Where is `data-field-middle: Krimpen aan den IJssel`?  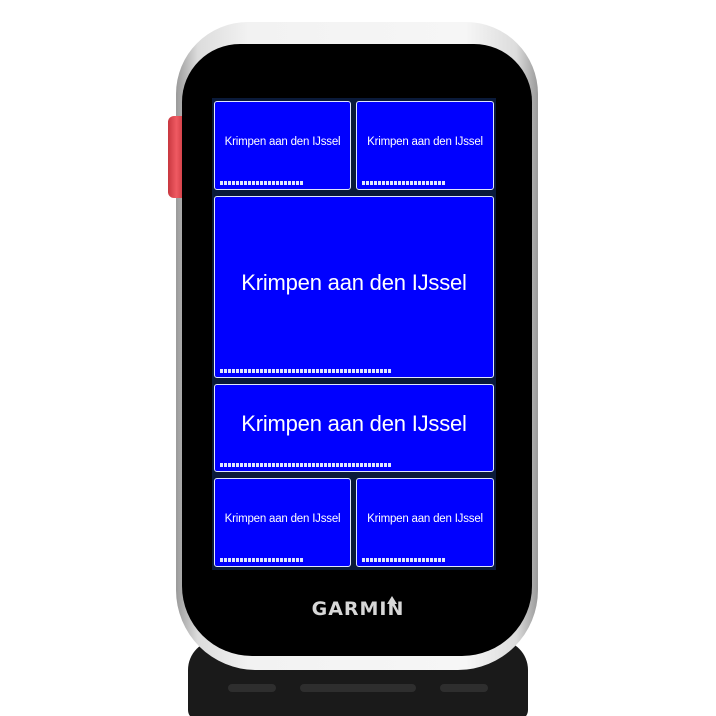 data-field-middle: Krimpen aan den IJssel is located at coordinates (354, 428).